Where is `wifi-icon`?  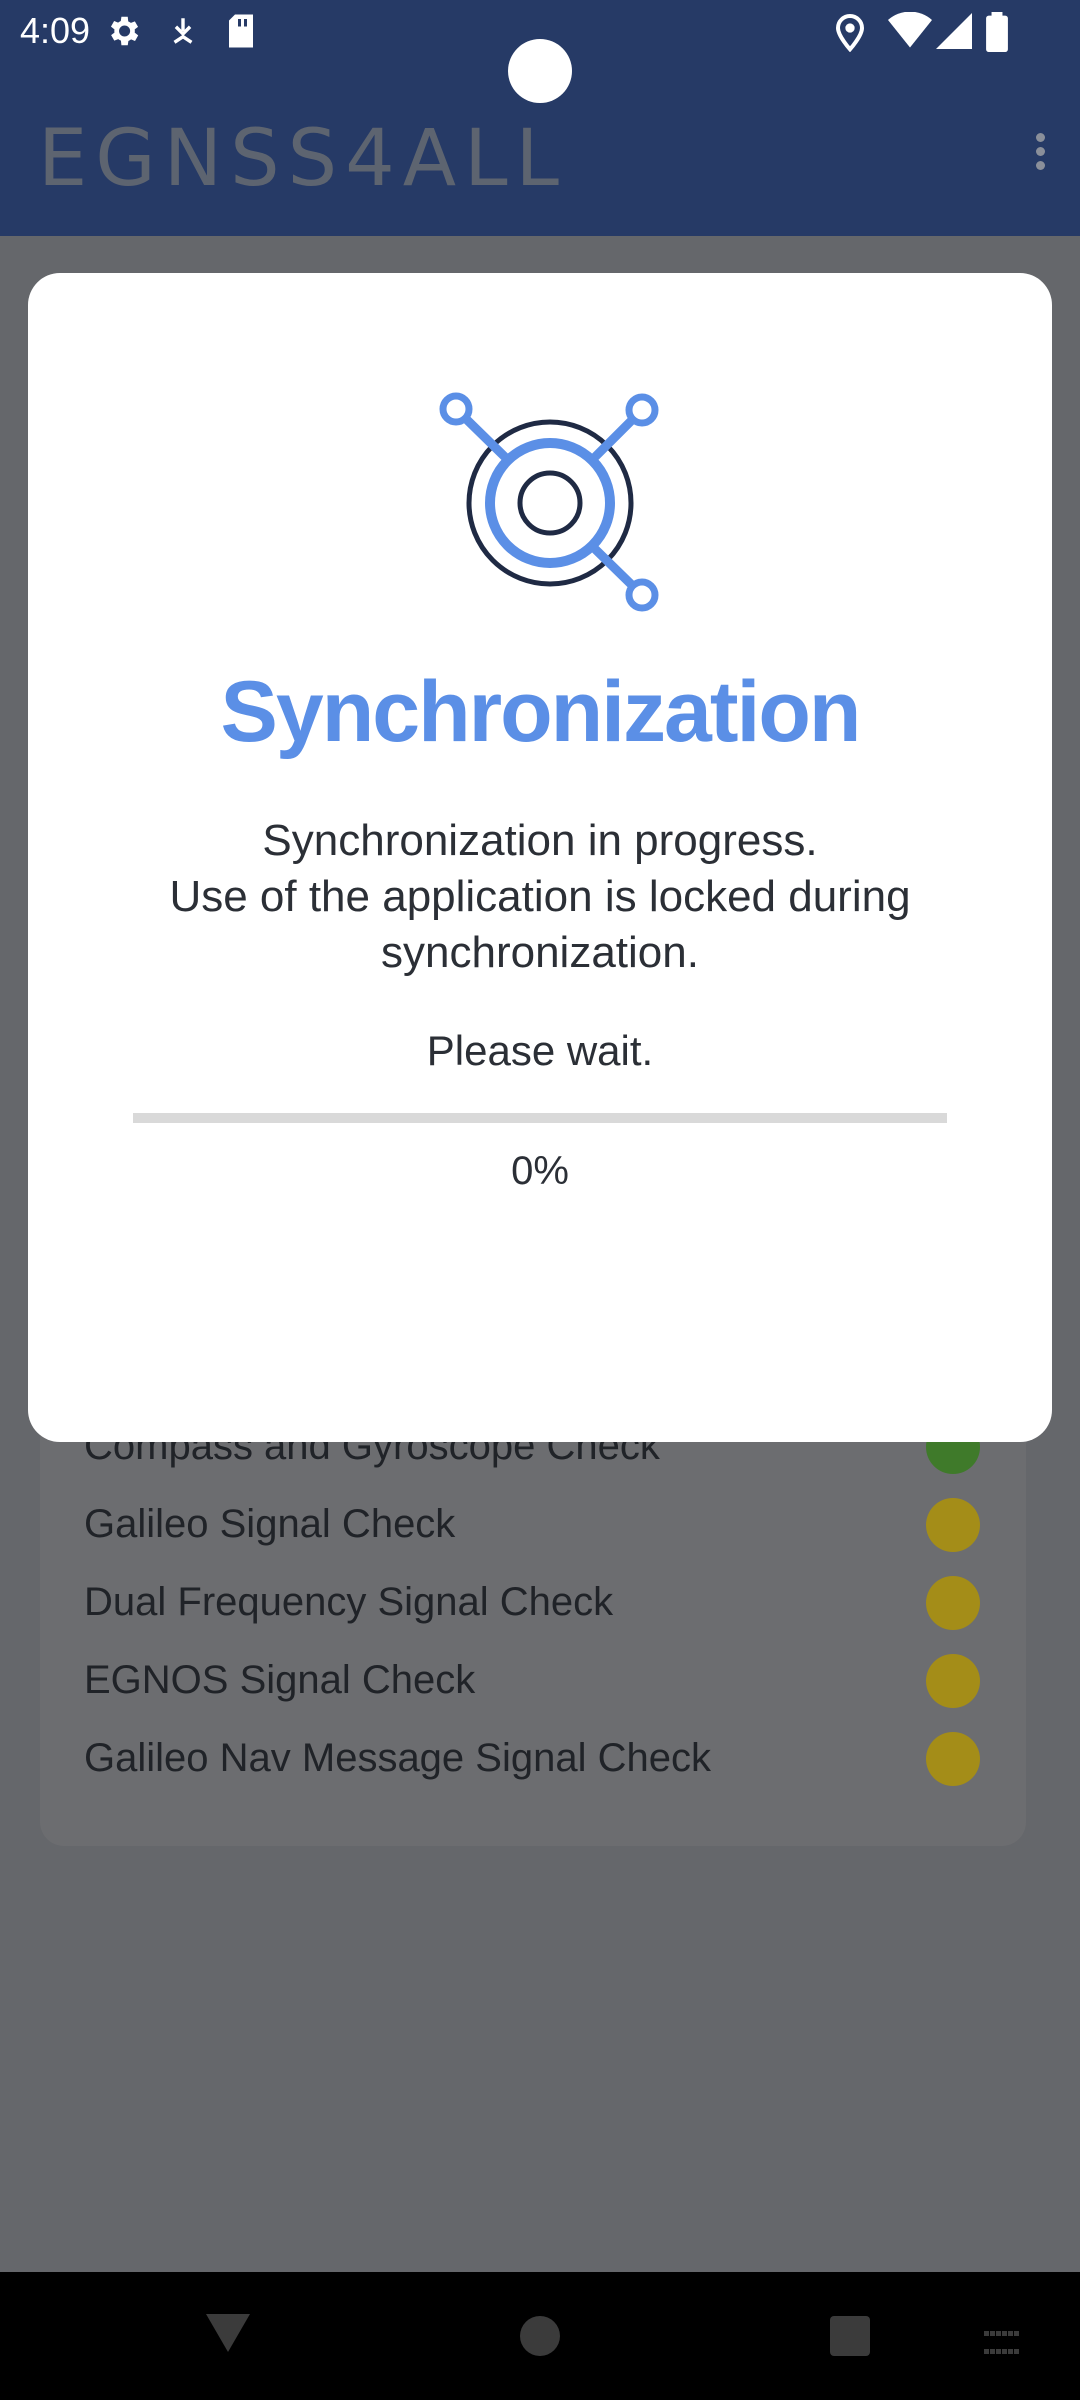
wifi-icon is located at coordinates (910, 33).